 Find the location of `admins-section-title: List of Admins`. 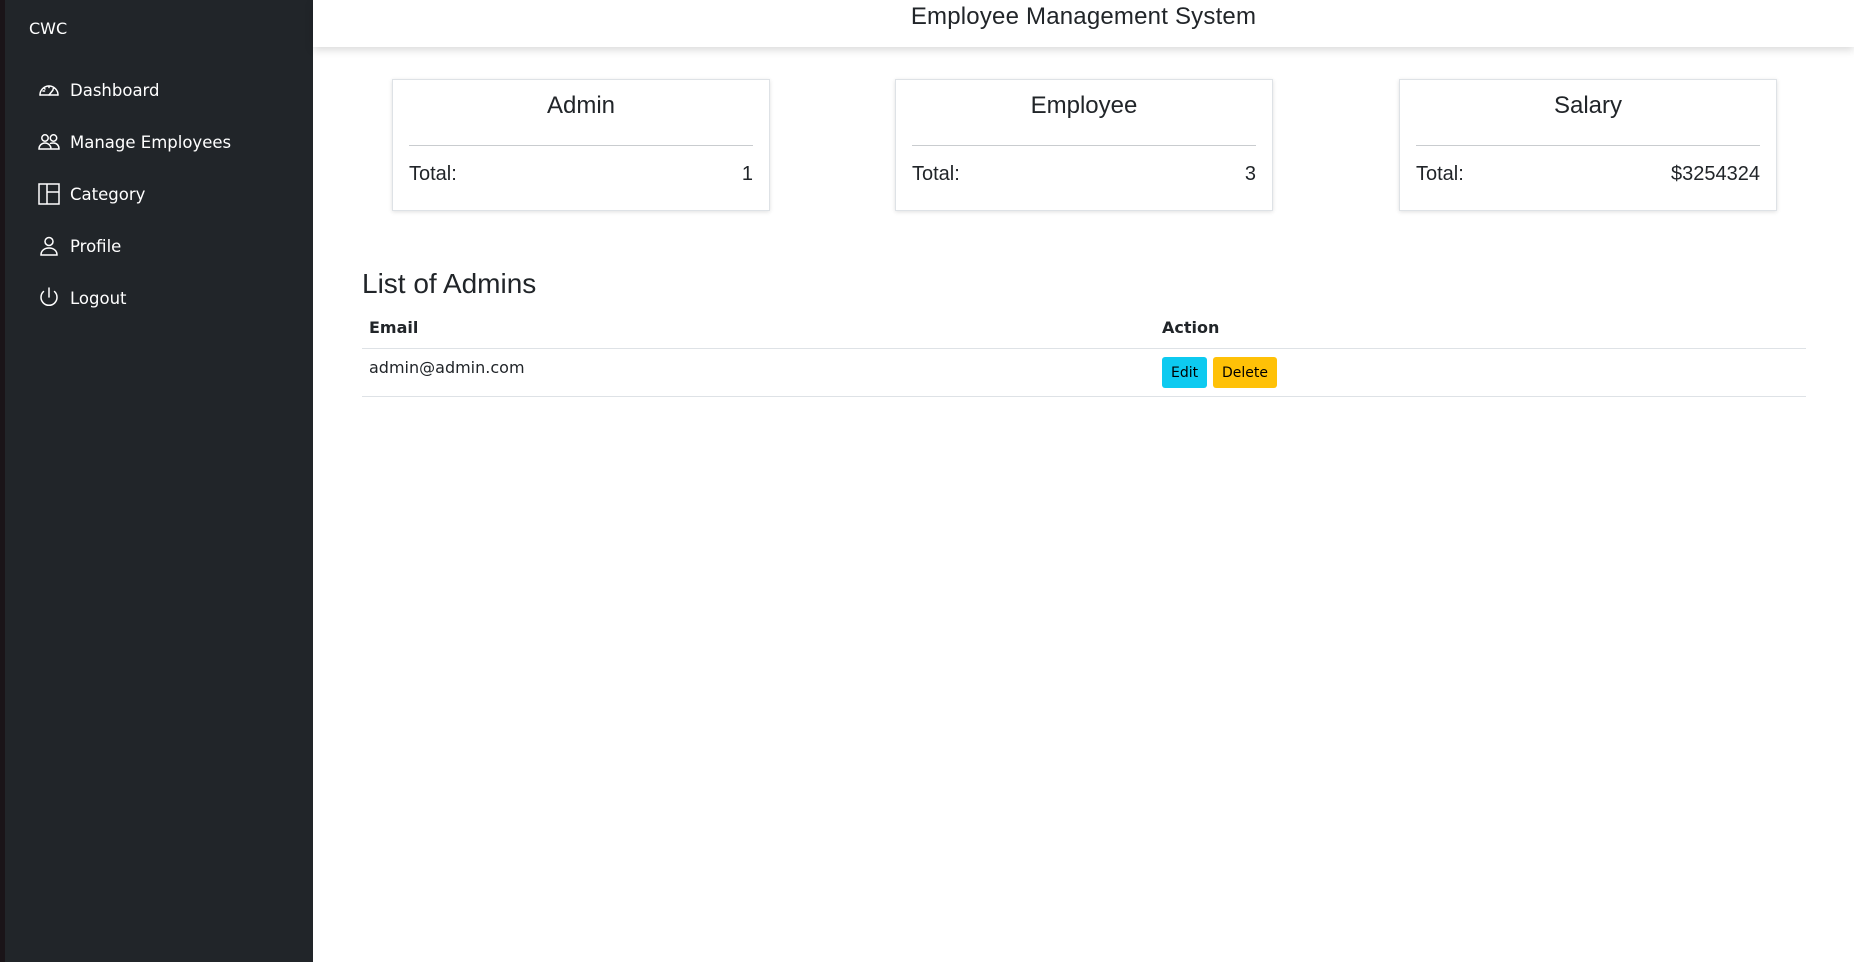

admins-section-title: List of Admins is located at coordinates (449, 283).